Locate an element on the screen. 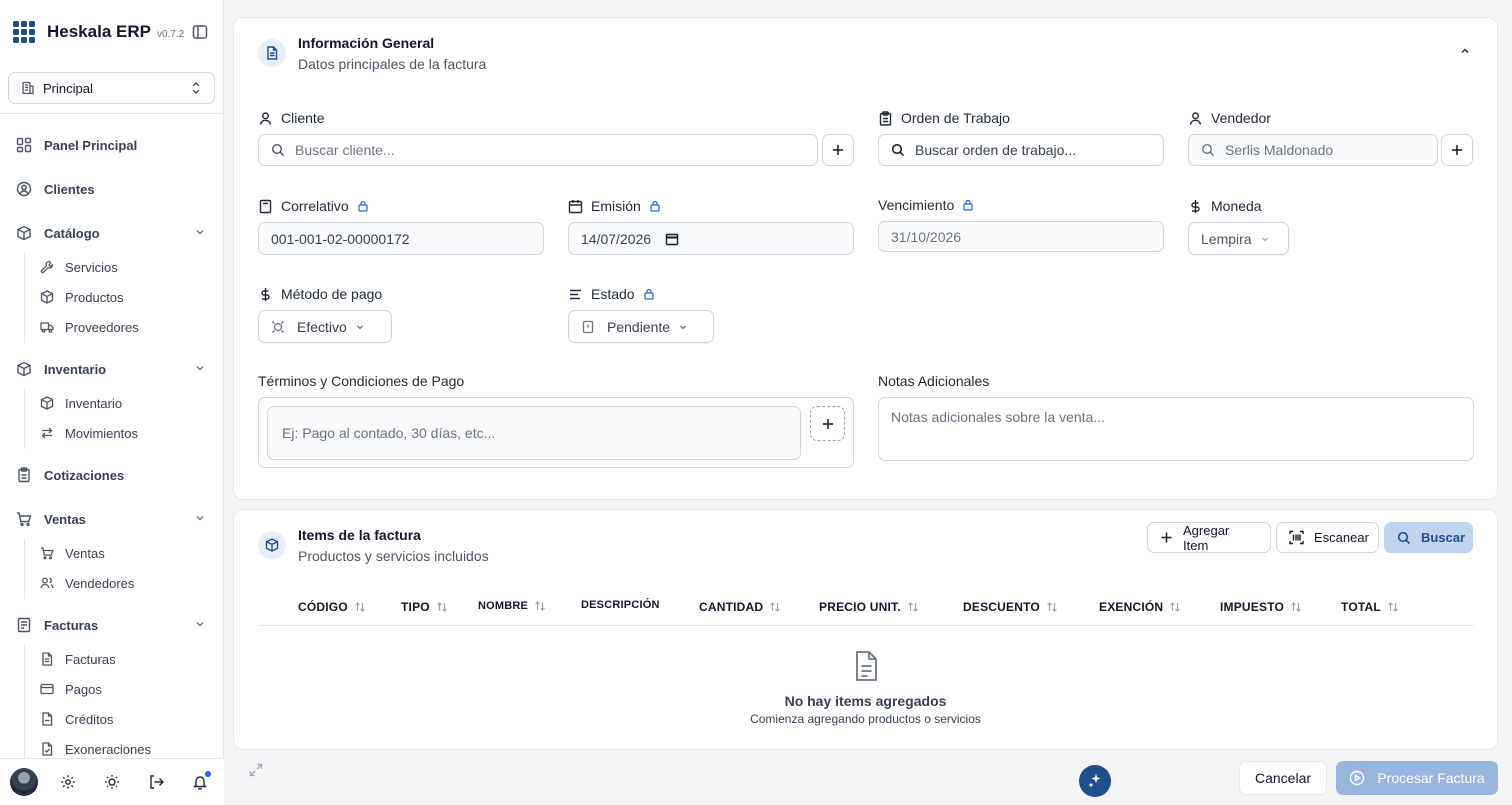 The width and height of the screenshot is (1512, 805). chevron-updown-icon is located at coordinates (196, 88).